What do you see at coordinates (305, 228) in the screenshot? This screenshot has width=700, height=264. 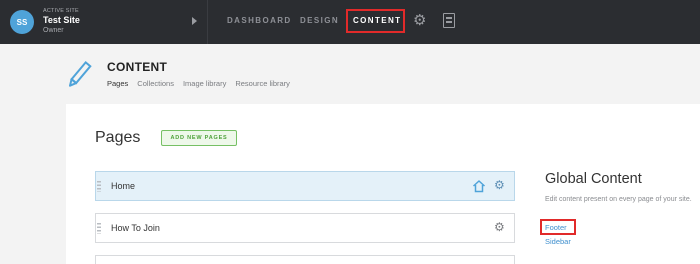 I see `page-row-how-to-join: How To Join ⚙` at bounding box center [305, 228].